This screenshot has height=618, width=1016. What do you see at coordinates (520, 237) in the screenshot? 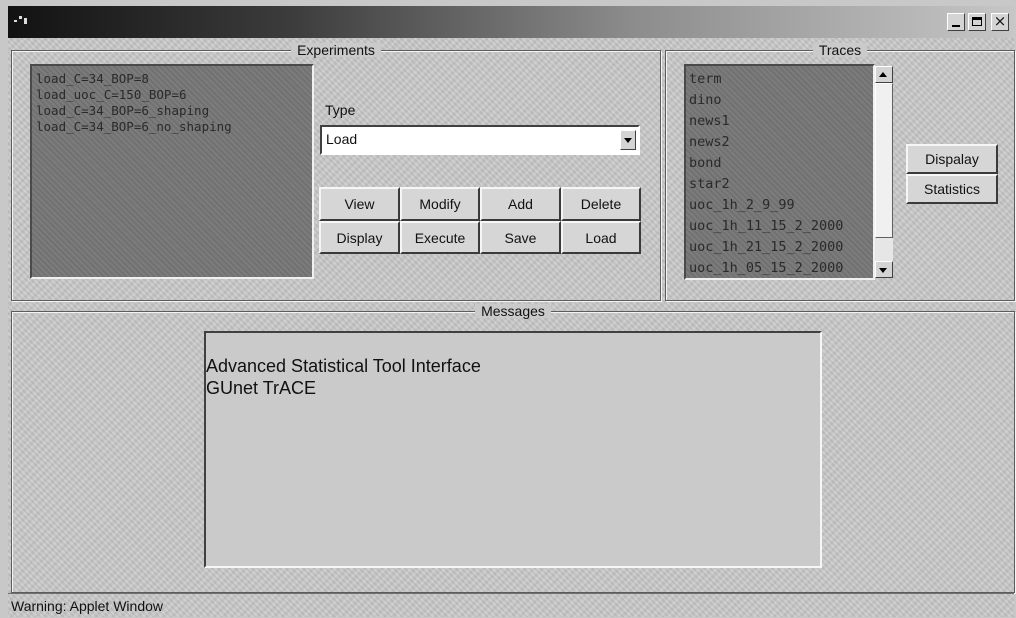
I see `save-button: Save` at bounding box center [520, 237].